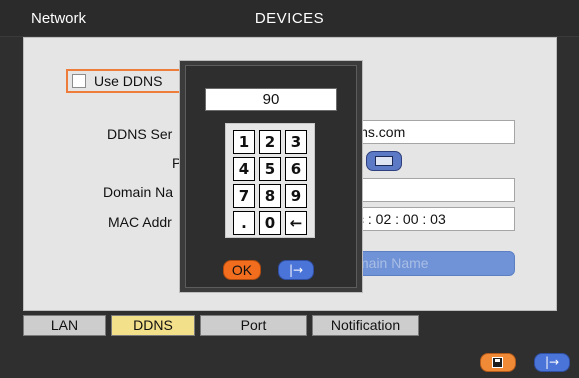 Image resolution: width=579 pixels, height=378 pixels. I want to click on exit-button: |→, so click(552, 362).